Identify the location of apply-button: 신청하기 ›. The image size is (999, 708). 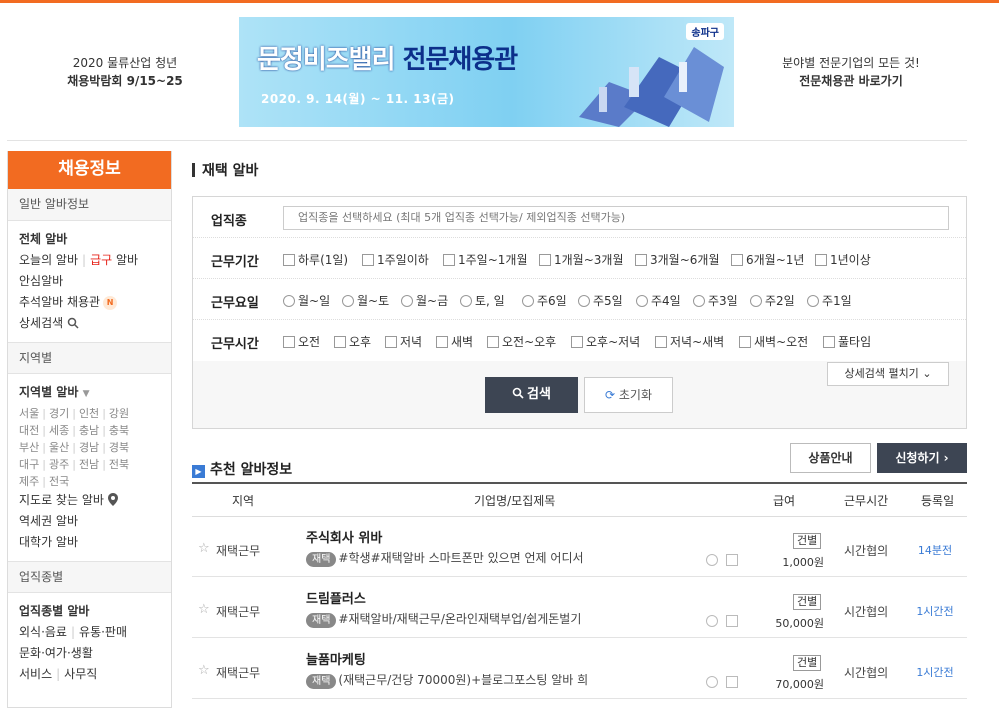
(922, 458).